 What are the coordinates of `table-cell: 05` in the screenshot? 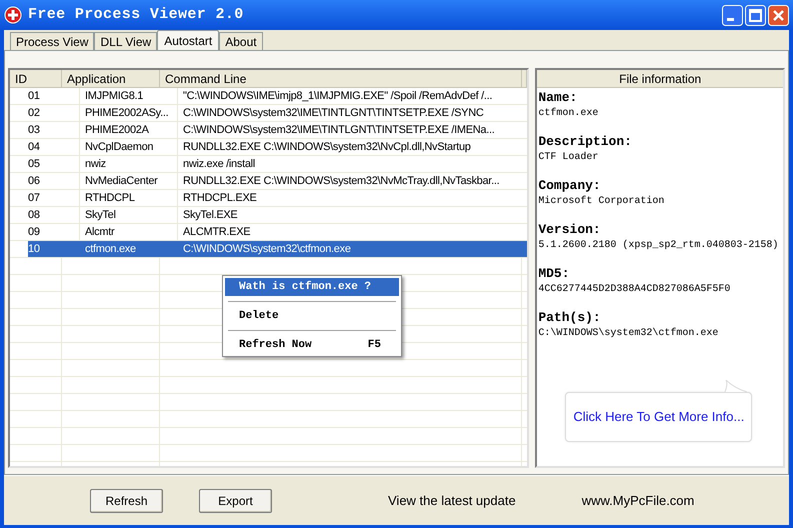 It's located at (54, 164).